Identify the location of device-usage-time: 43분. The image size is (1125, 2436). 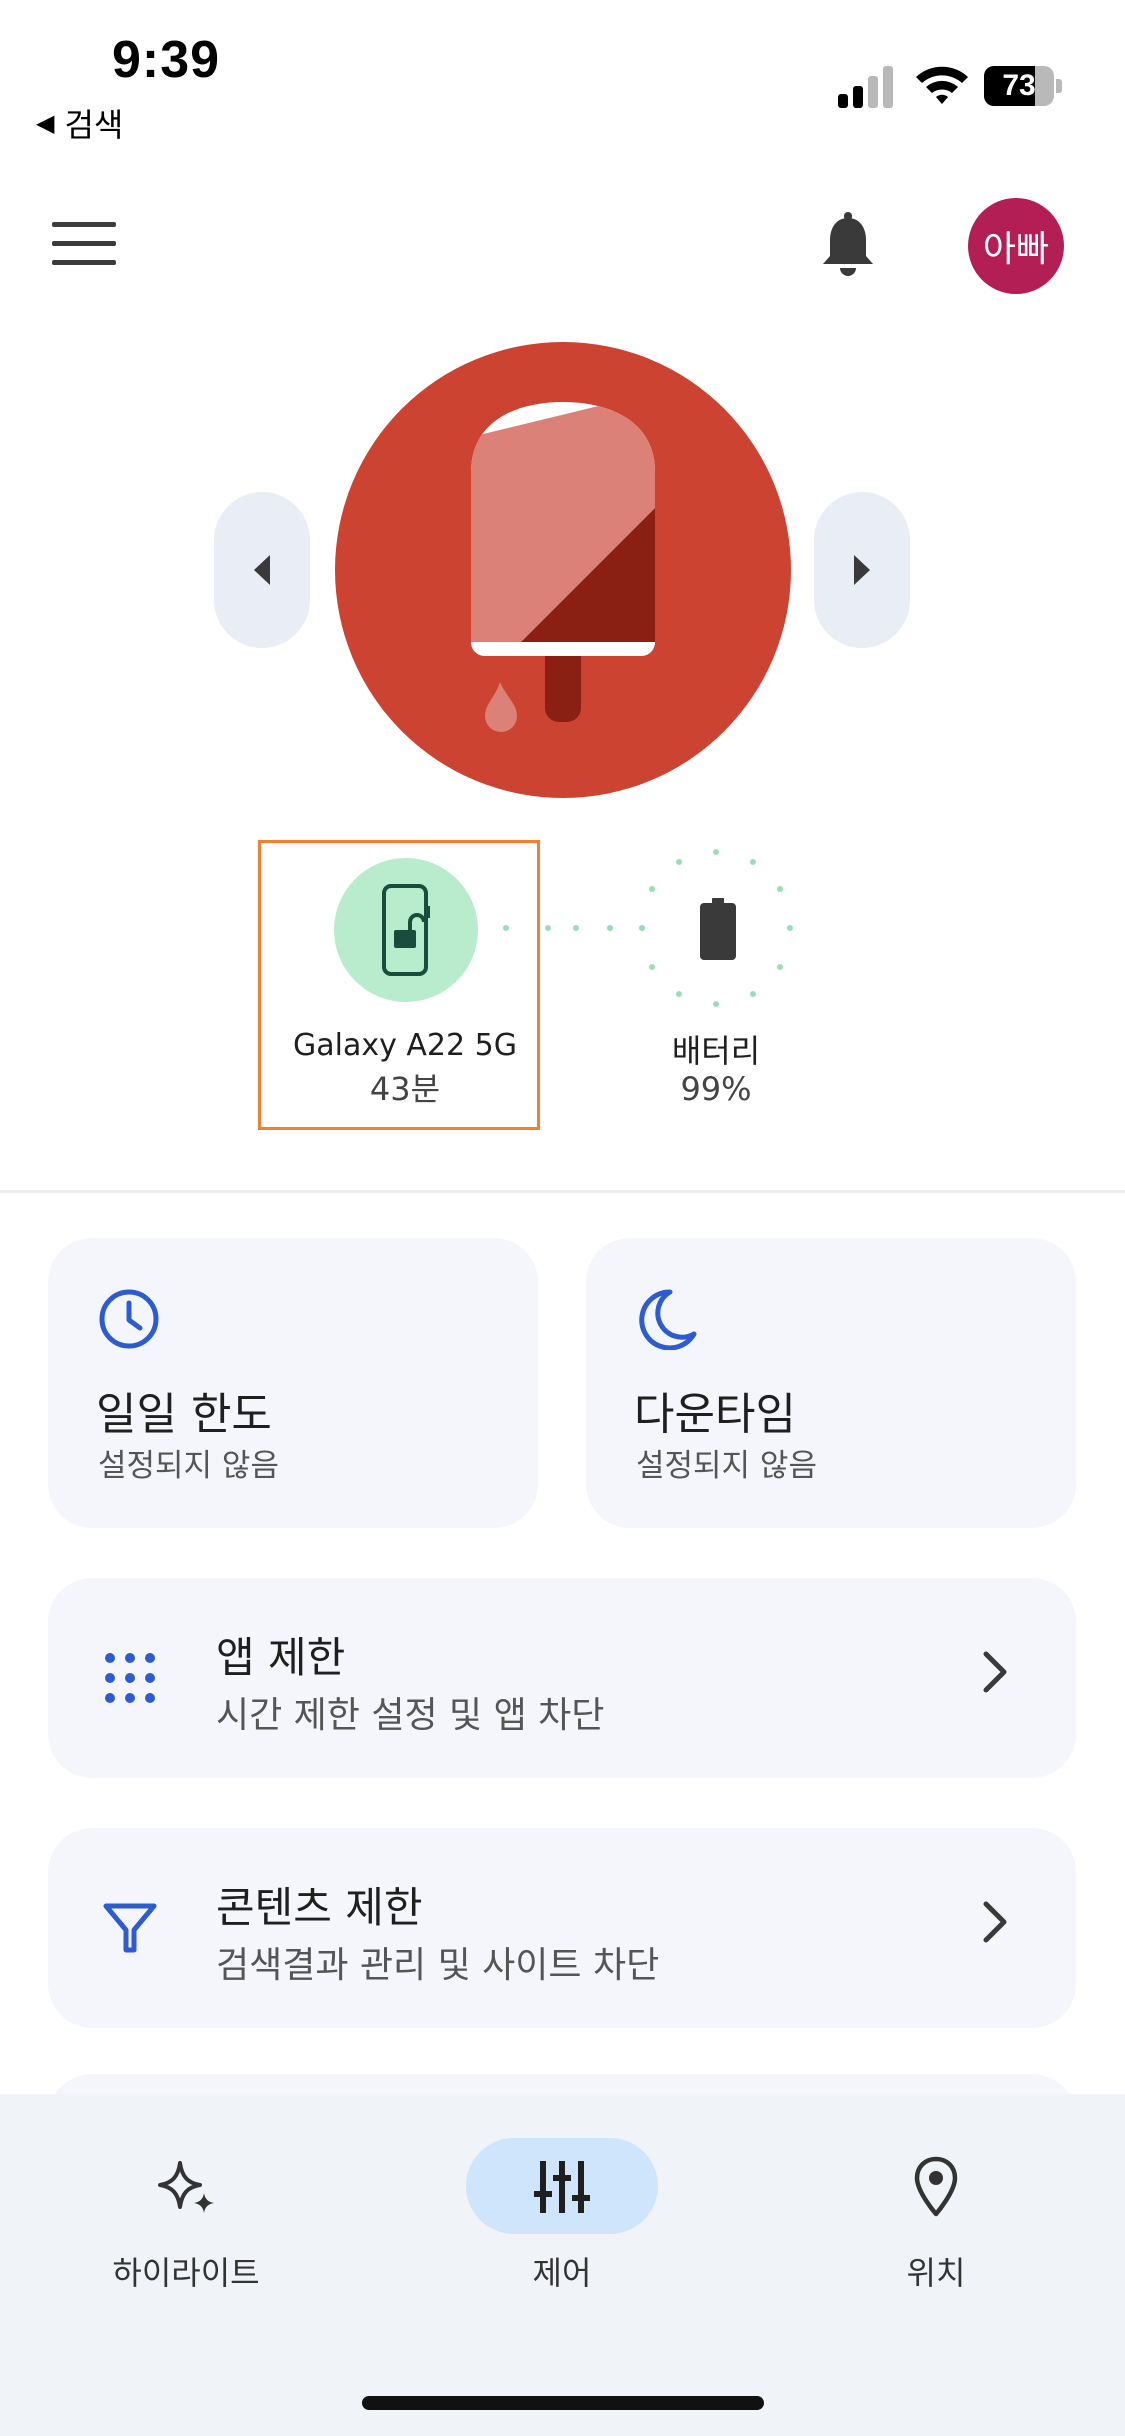
(405, 1089).